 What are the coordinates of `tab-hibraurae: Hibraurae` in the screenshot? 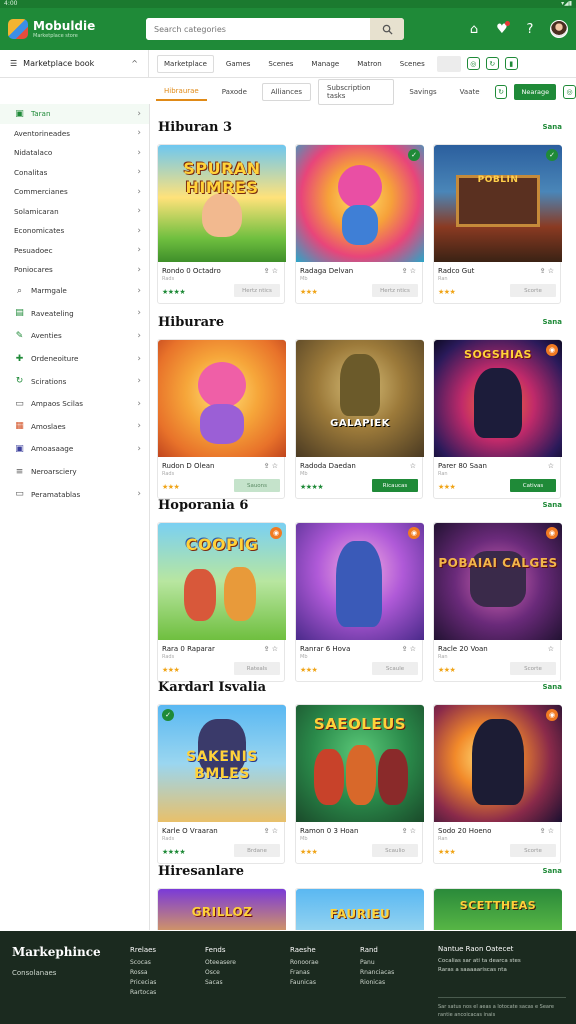 It's located at (181, 92).